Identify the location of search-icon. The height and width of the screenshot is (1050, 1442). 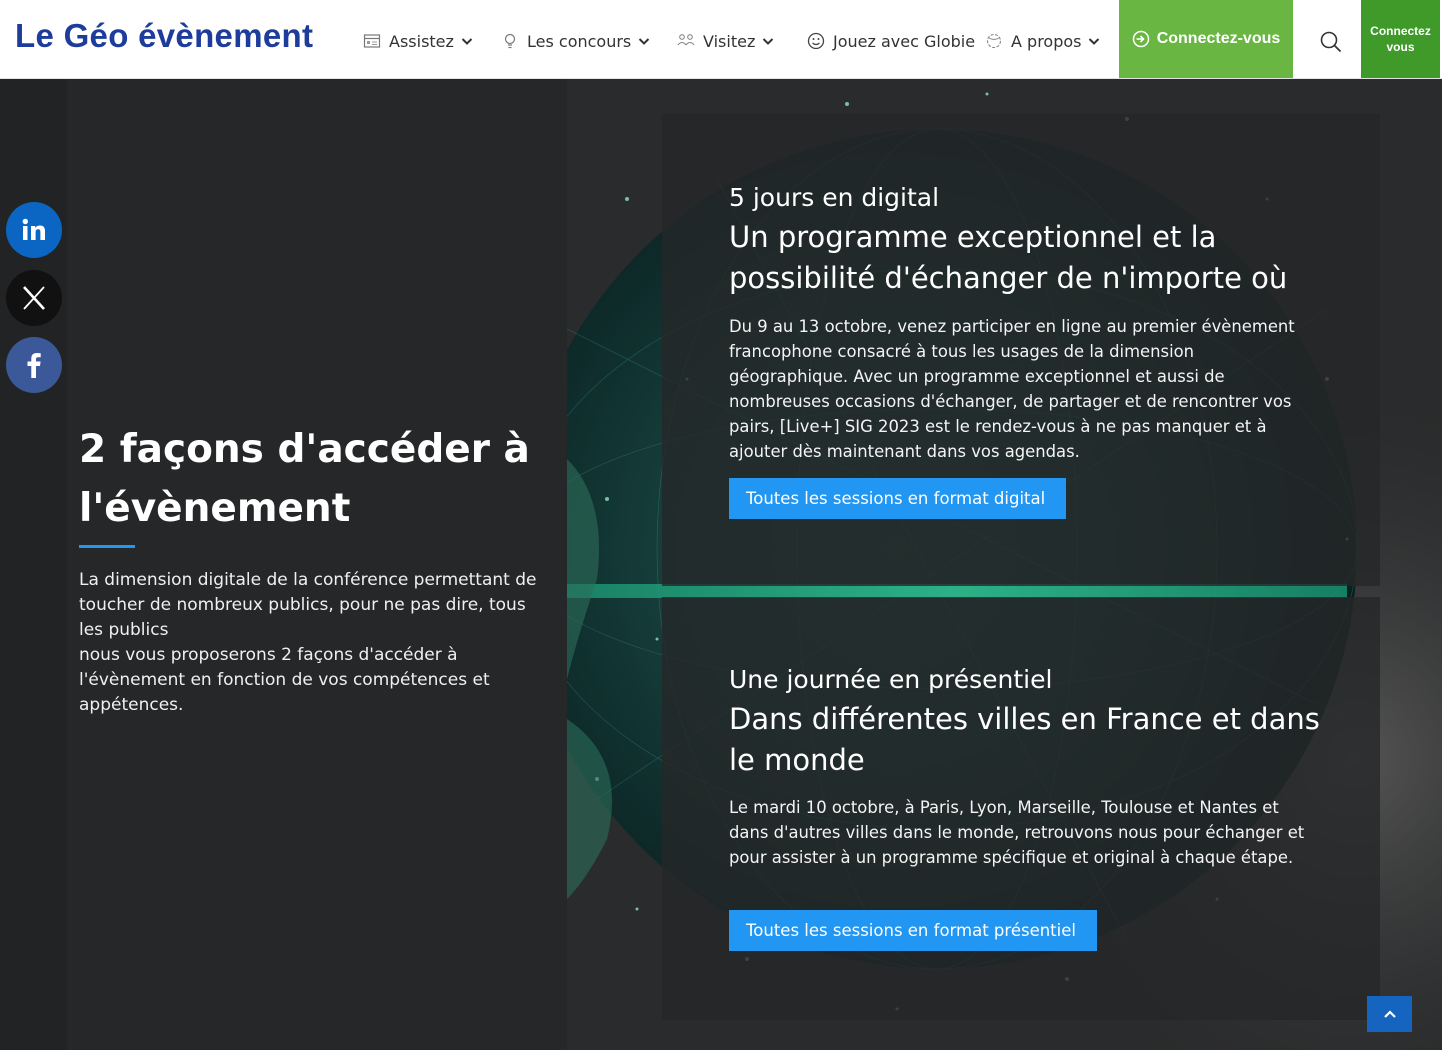
(1331, 42).